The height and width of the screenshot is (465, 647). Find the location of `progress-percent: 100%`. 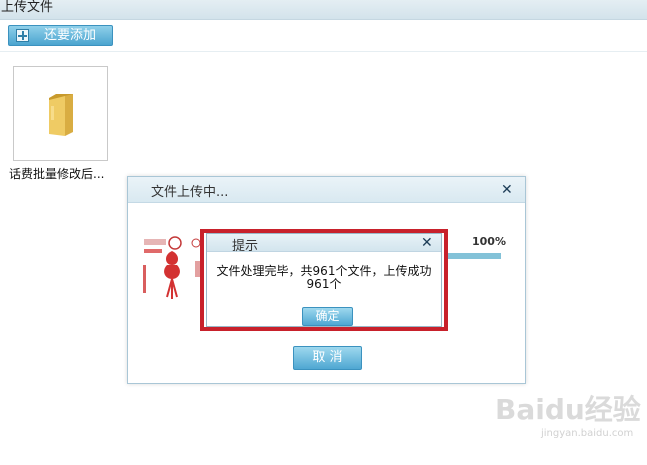

progress-percent: 100% is located at coordinates (489, 241).